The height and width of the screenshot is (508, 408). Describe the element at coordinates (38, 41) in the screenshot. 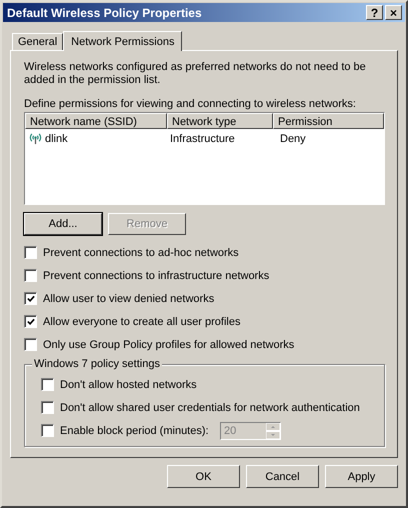

I see `tab: General` at that location.